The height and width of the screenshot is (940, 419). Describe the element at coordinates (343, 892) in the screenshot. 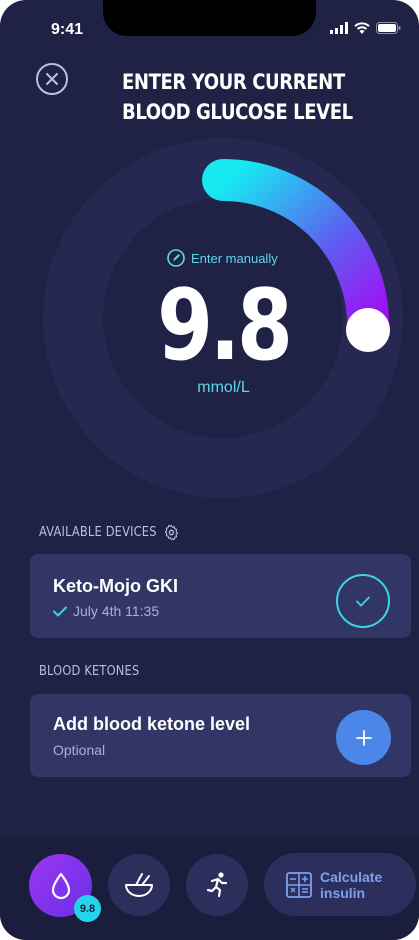

I see `calculate-insulin-line2: insulin` at that location.